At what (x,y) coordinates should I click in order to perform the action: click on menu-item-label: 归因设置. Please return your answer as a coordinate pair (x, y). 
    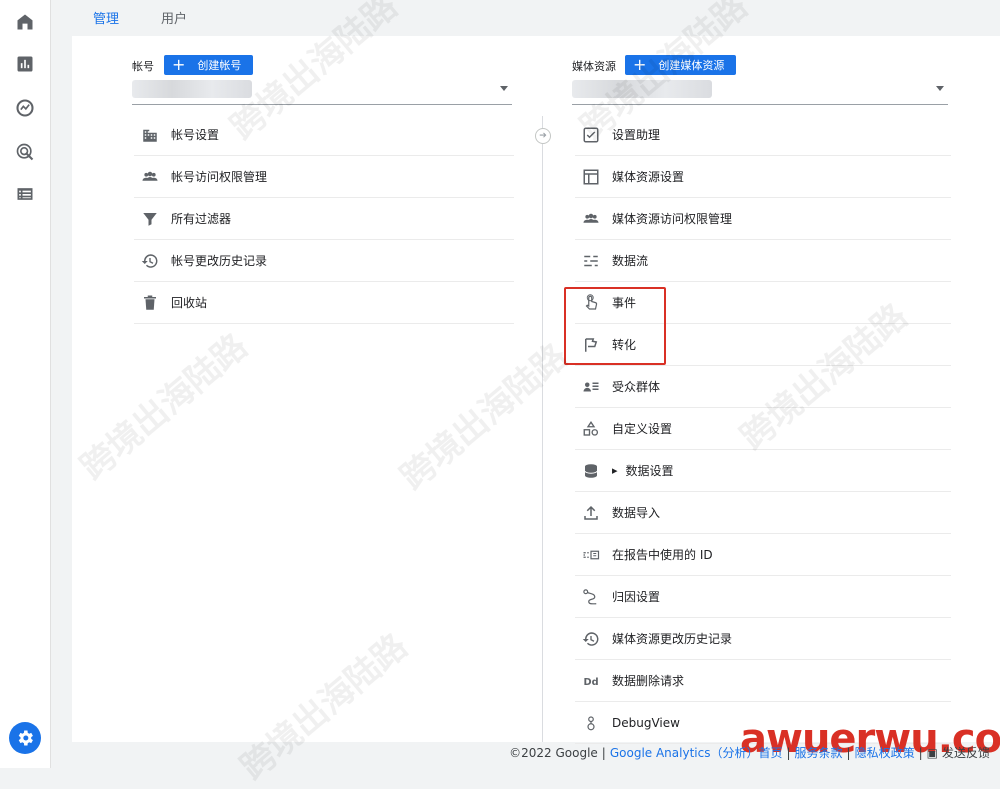
    Looking at the image, I should click on (636, 597).